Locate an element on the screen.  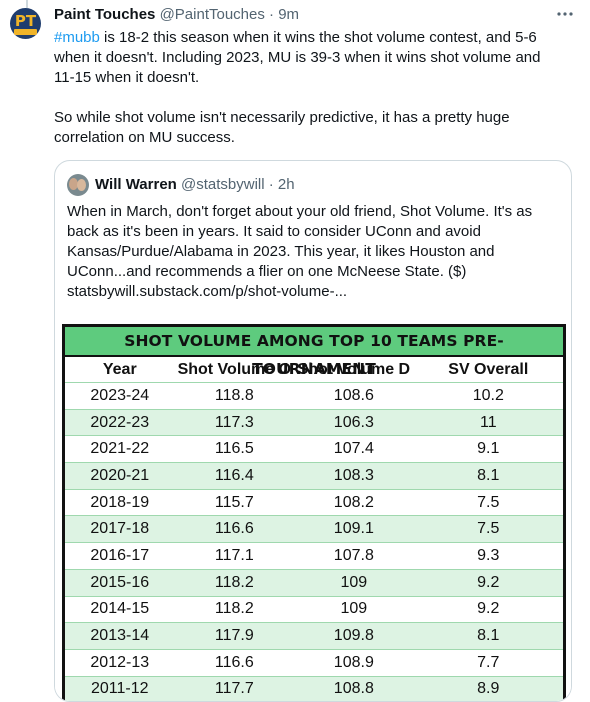
table-row: 2013-14 117.9 109.8 8.1 is located at coordinates (314, 636).